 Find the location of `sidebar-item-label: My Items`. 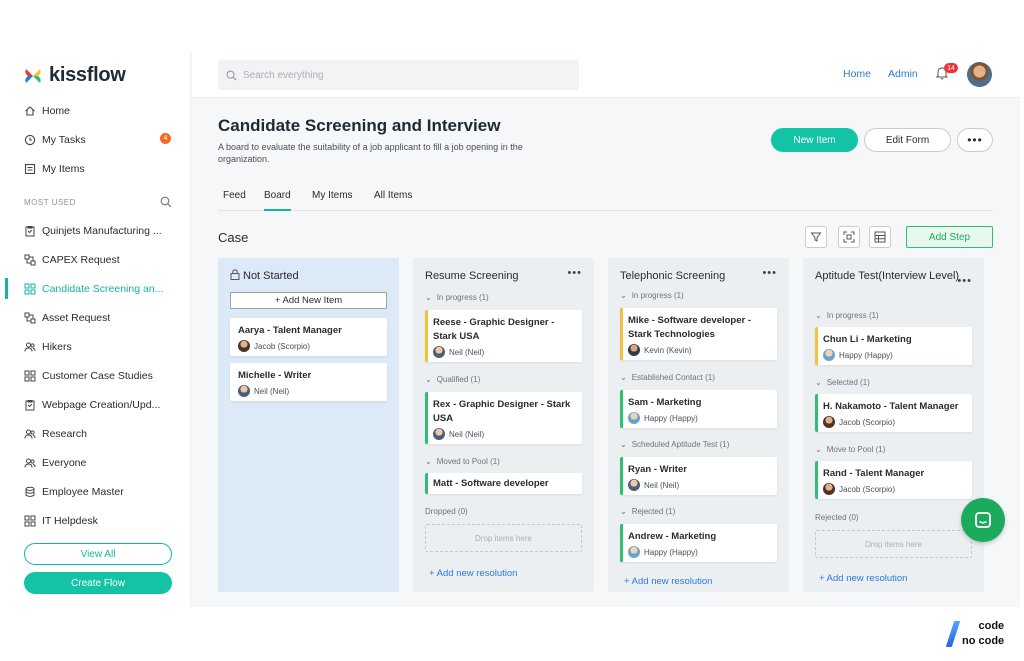

sidebar-item-label: My Items is located at coordinates (63, 168).